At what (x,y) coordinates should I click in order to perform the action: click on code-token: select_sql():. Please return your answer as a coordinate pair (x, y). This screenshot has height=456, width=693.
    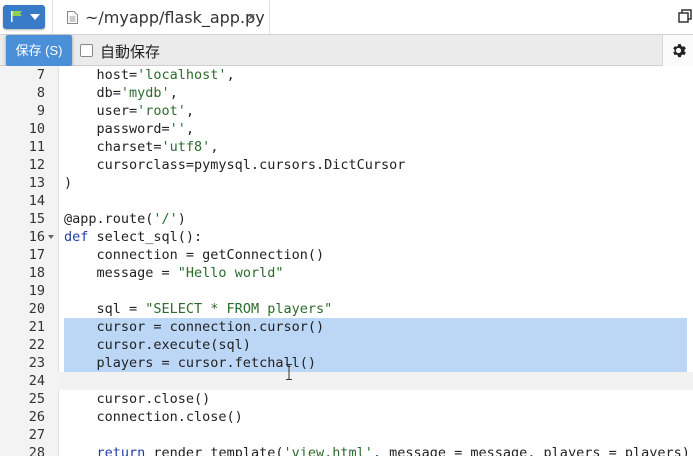
    Looking at the image, I should click on (145, 237).